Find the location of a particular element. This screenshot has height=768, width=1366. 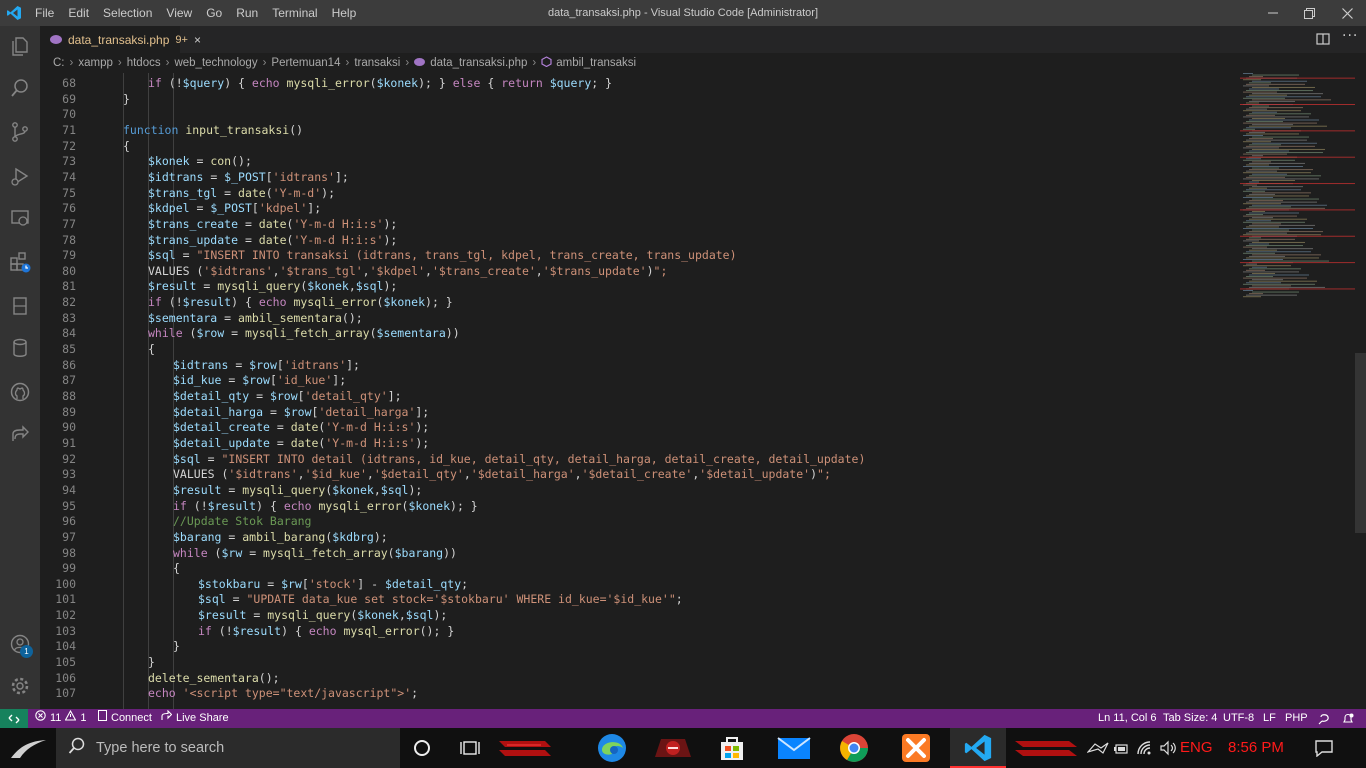

code-line: 105} is located at coordinates (640, 662).